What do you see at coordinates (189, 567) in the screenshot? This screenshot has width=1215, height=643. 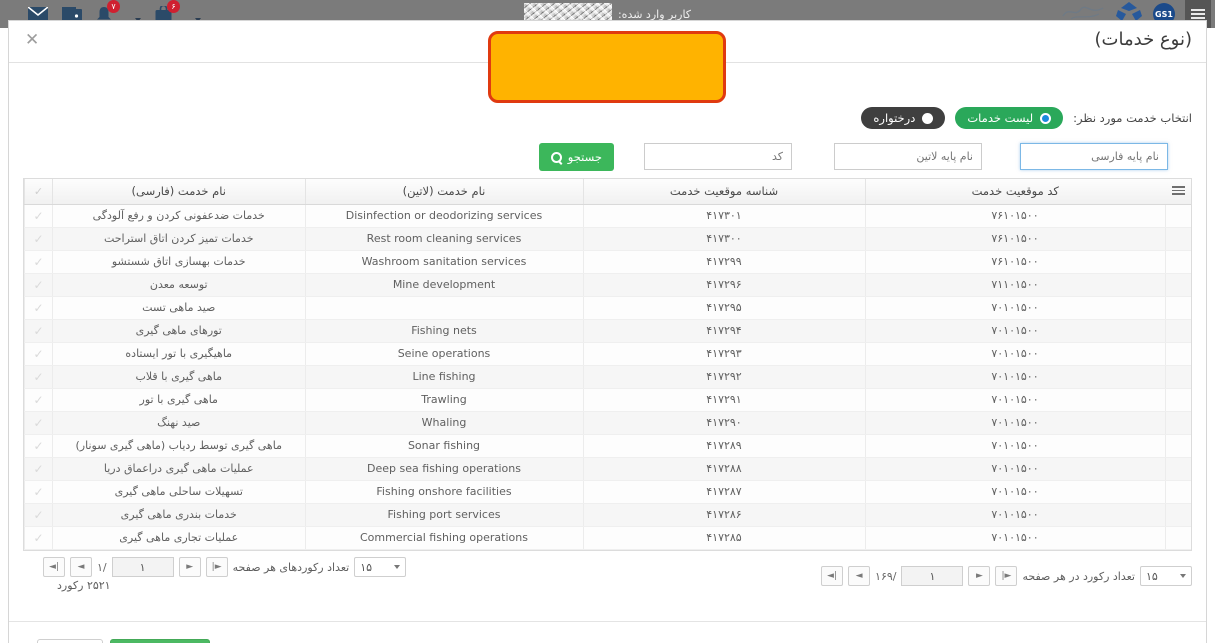 I see `next-page-button-left: ►` at bounding box center [189, 567].